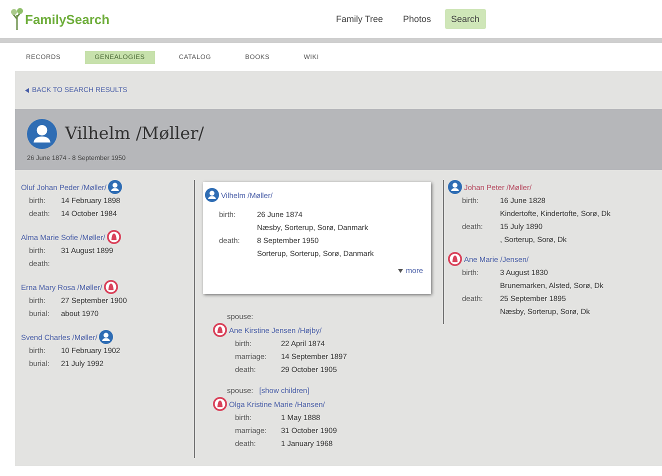 The width and height of the screenshot is (662, 476). I want to click on nav-link: Family Tree, so click(360, 19).